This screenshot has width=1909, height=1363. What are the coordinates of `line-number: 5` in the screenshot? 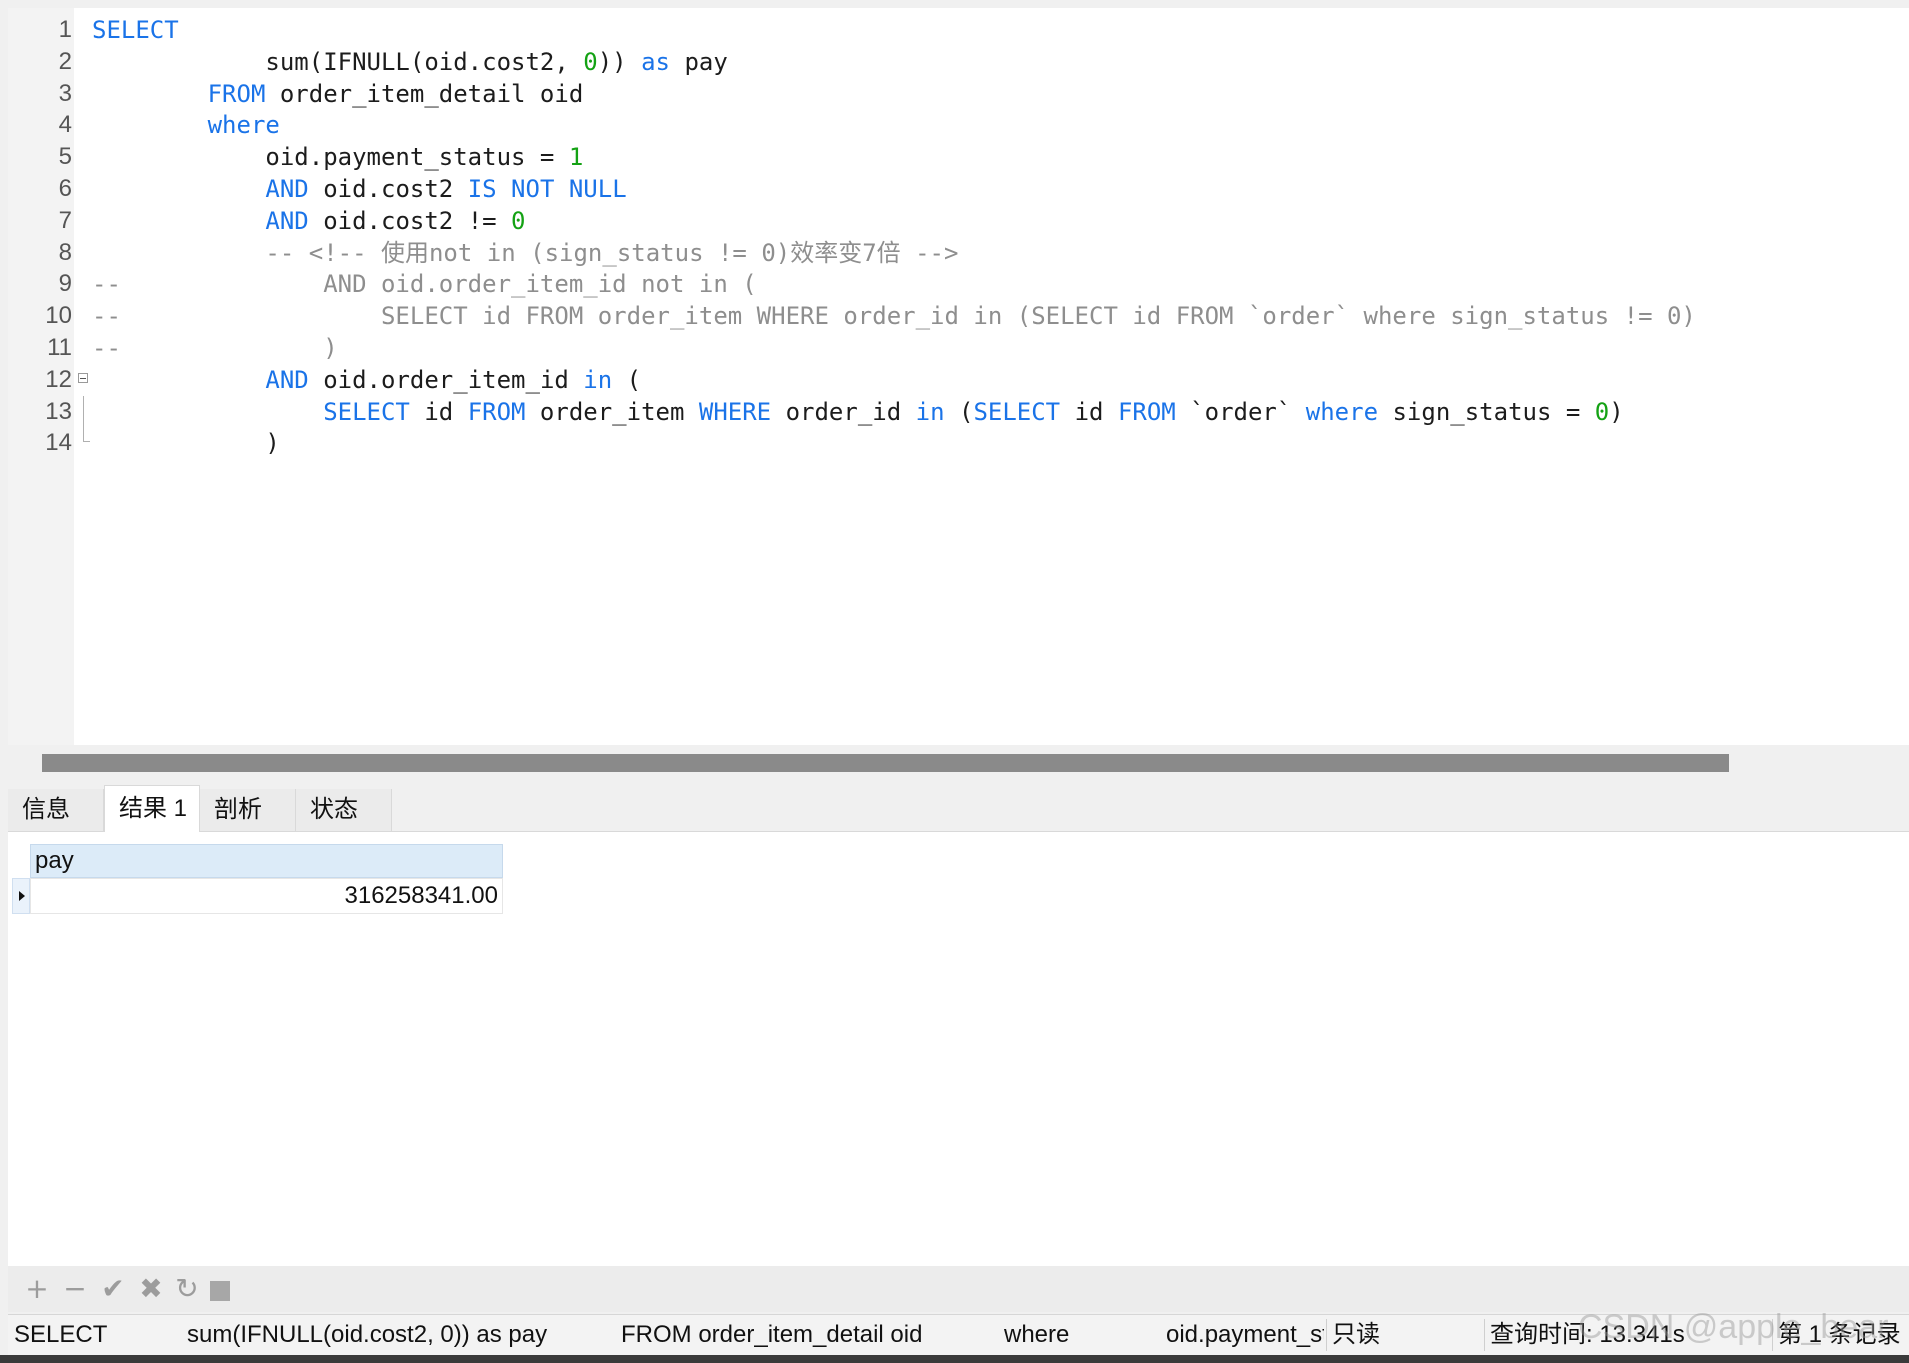 It's located at (65, 157).